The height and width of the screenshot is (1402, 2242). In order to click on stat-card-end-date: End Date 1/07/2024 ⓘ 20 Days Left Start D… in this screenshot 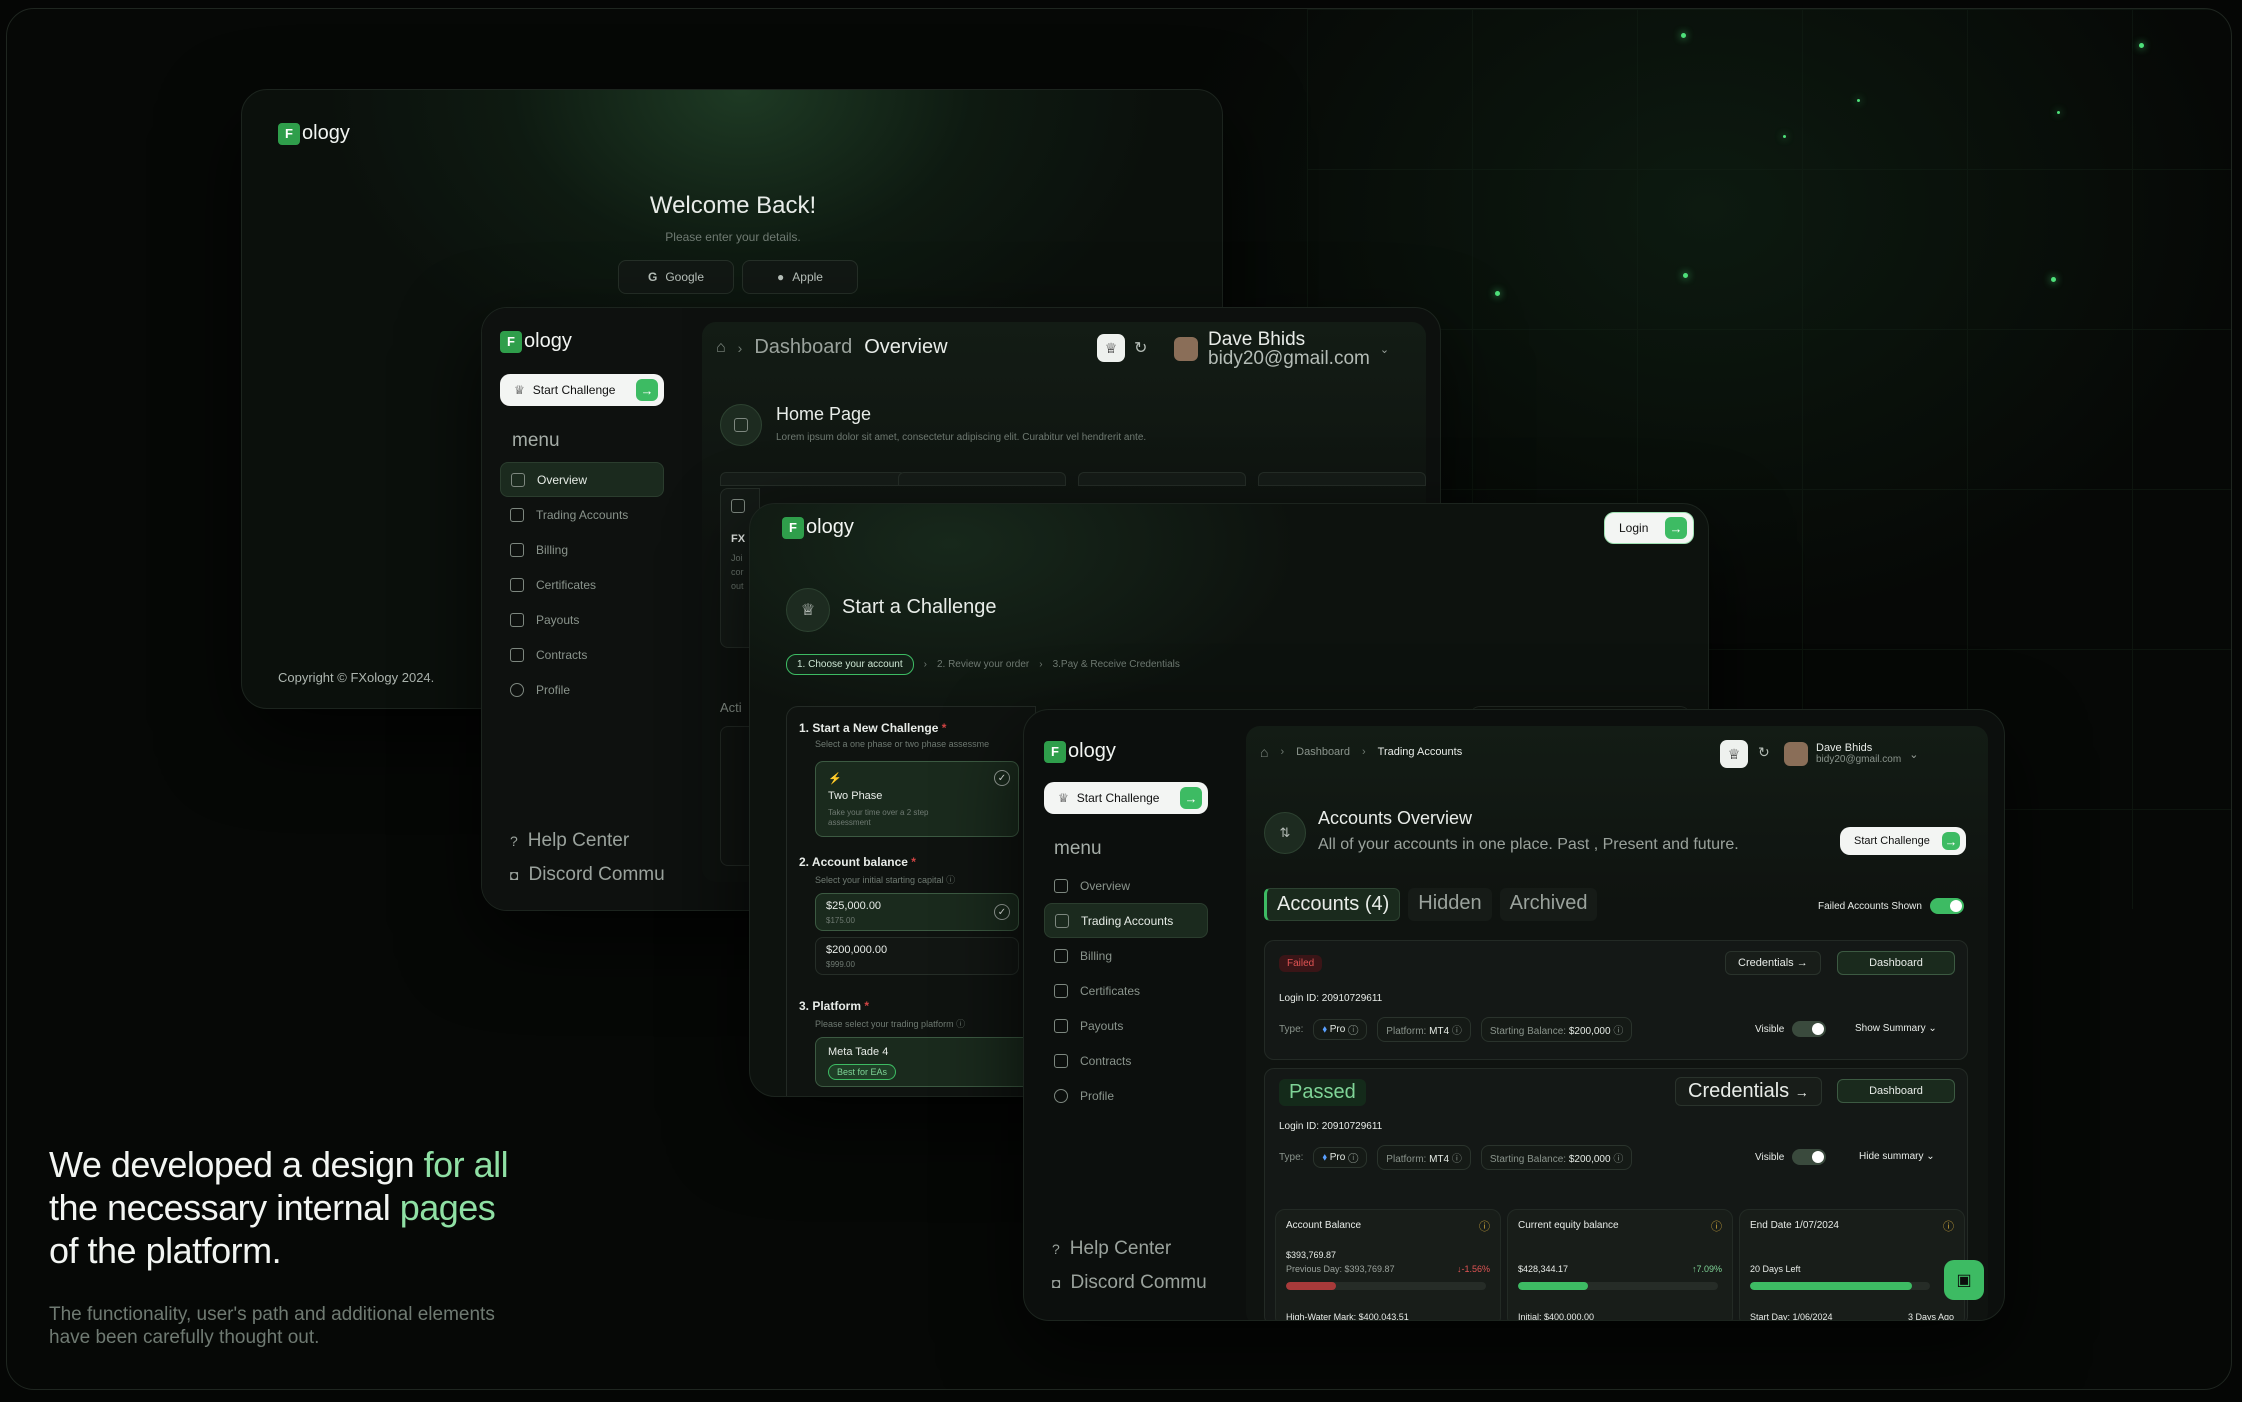, I will do `click(1852, 1264)`.